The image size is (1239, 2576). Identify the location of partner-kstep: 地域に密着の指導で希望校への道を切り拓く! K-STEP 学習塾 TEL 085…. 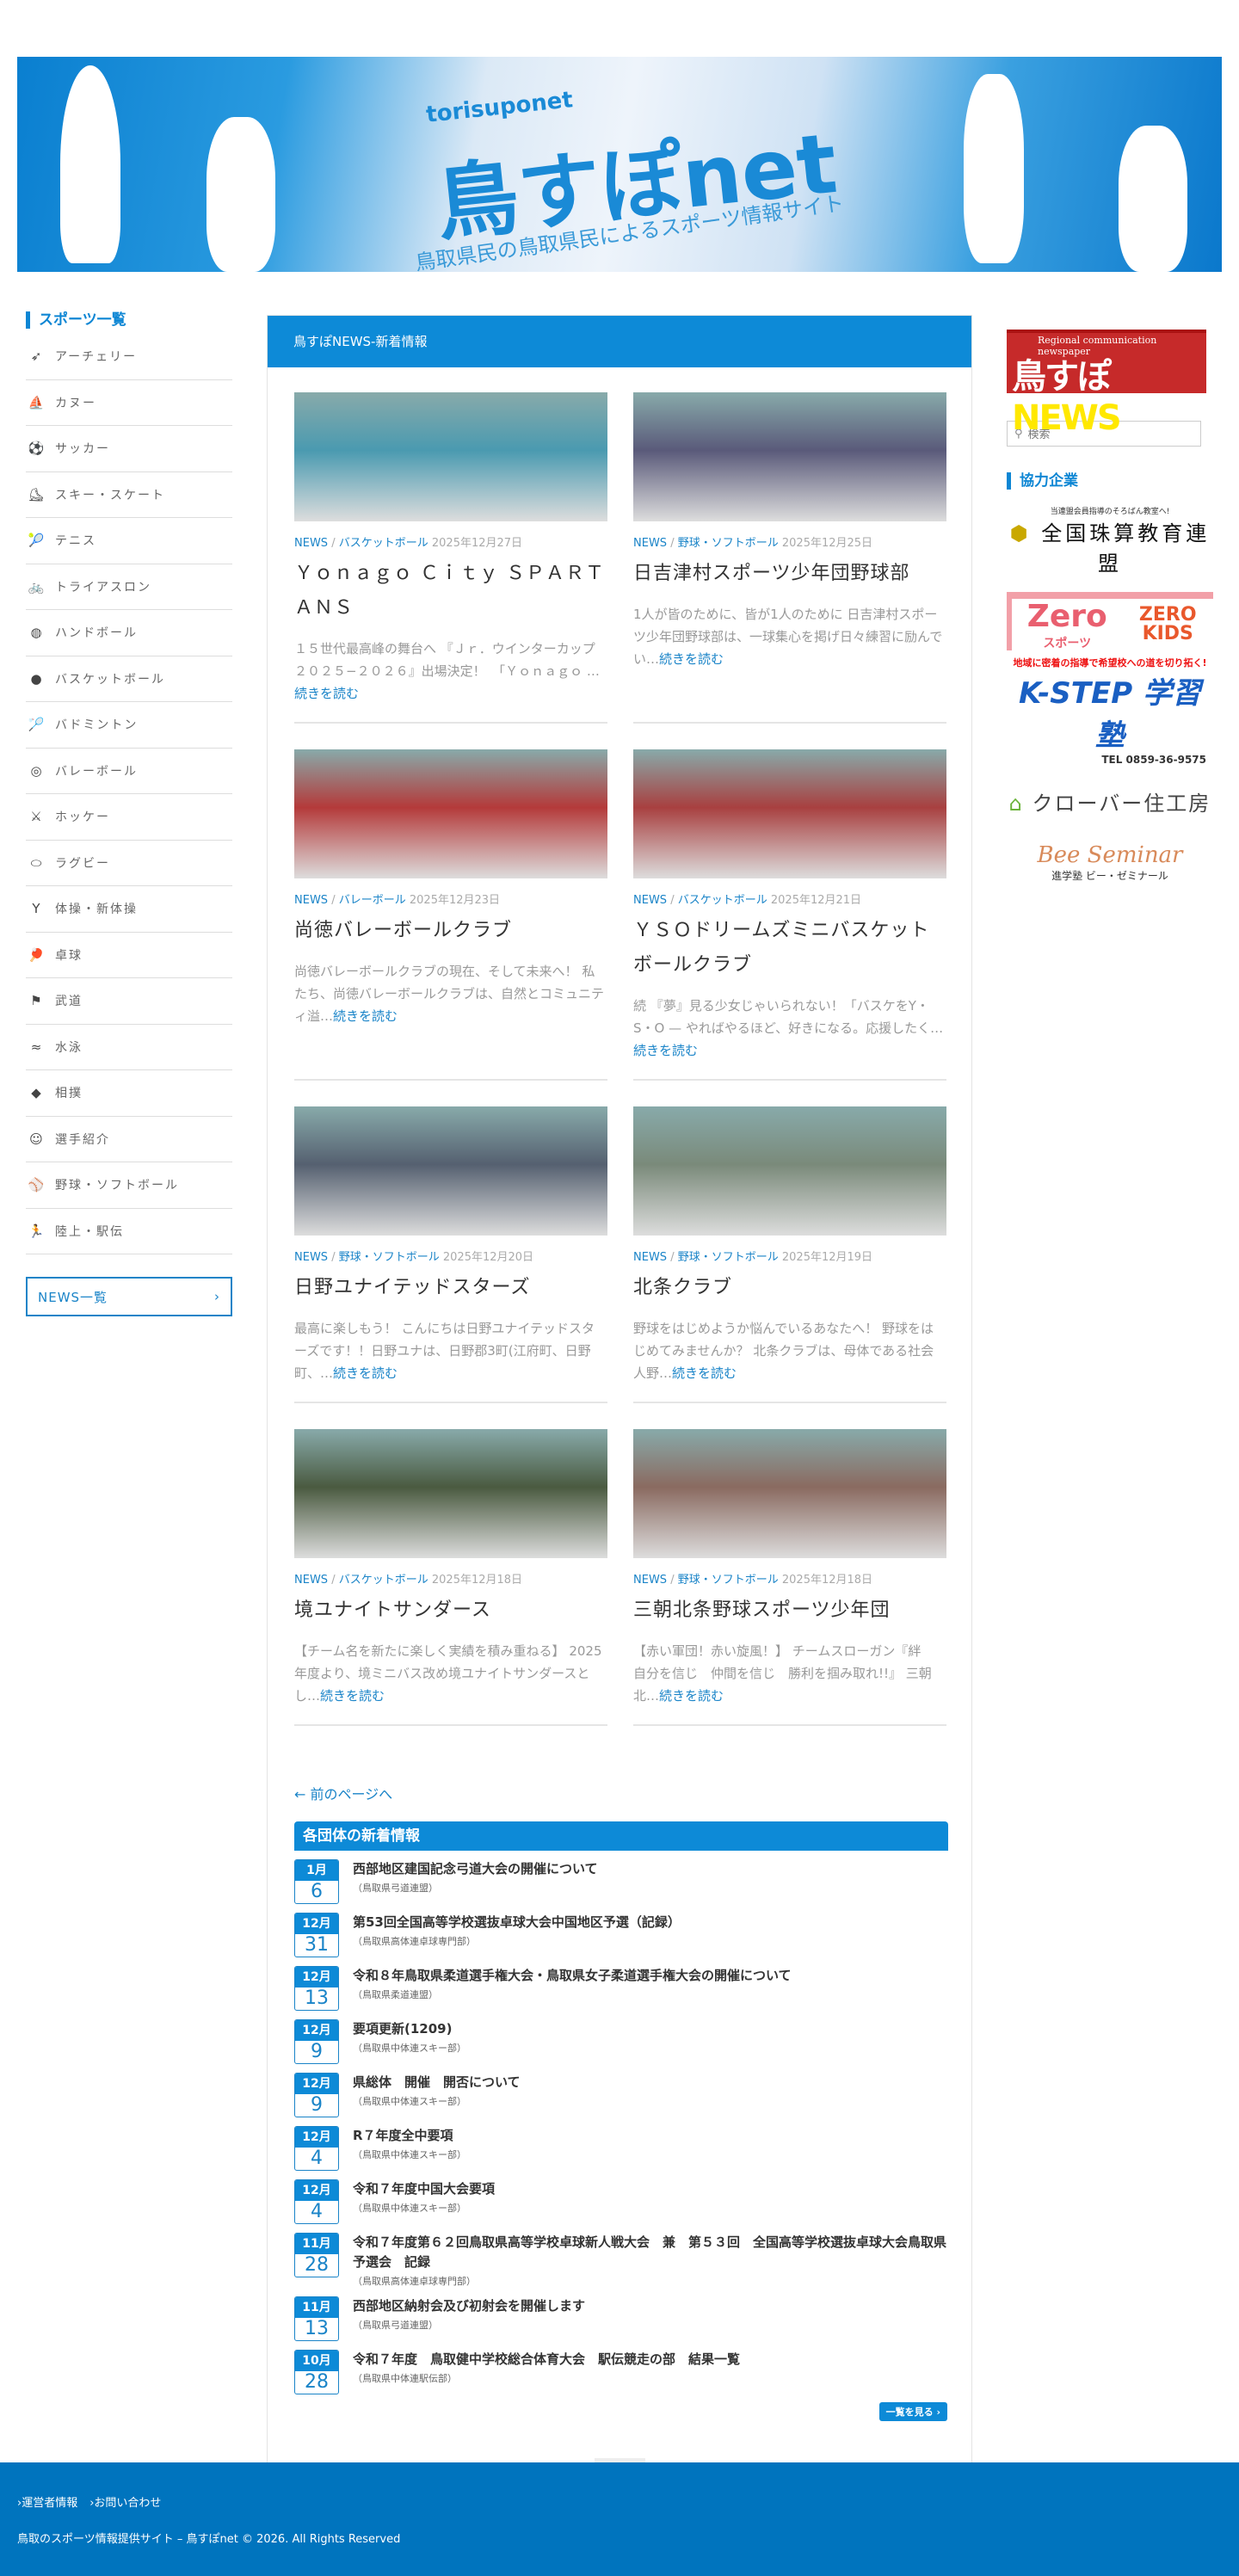
(1110, 711).